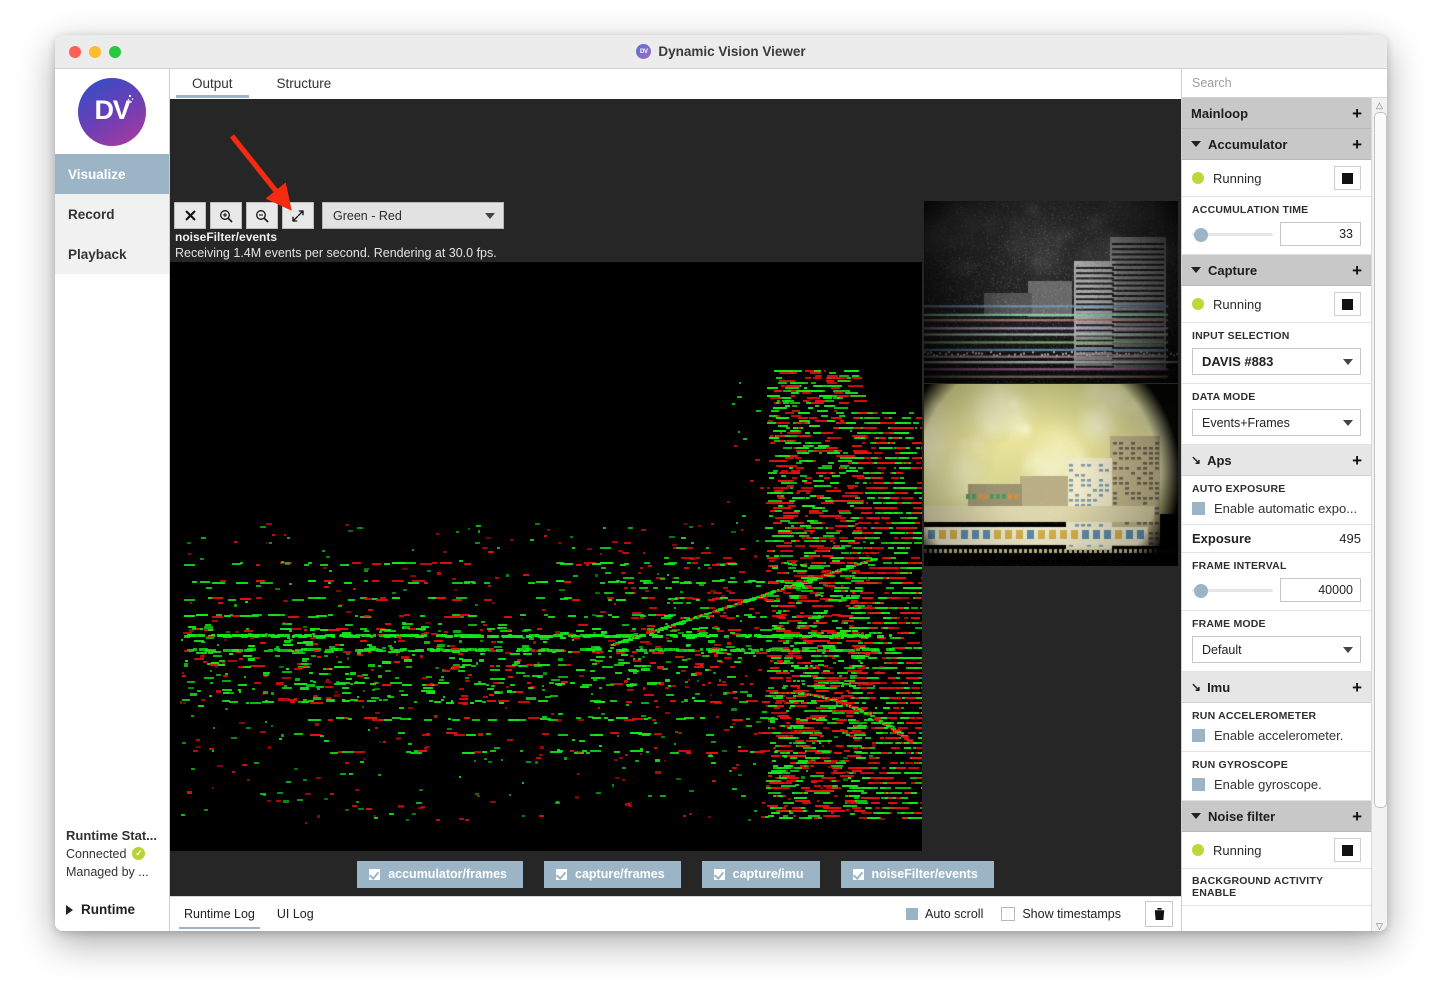  Describe the element at coordinates (1357, 144) in the screenshot. I see `add-accumulator-button: +` at that location.